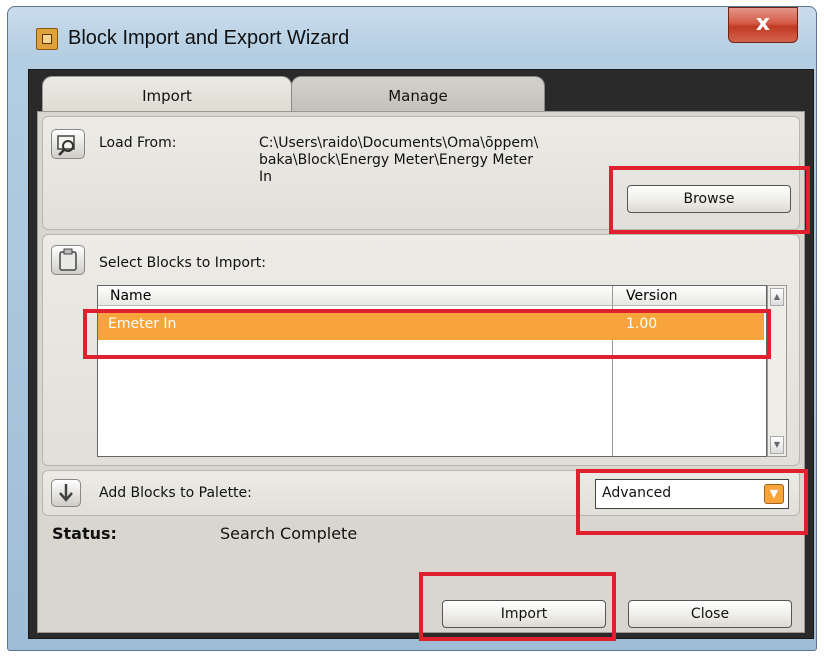 Image resolution: width=824 pixels, height=657 pixels. What do you see at coordinates (651, 296) in the screenshot?
I see `column-header-version: Version` at bounding box center [651, 296].